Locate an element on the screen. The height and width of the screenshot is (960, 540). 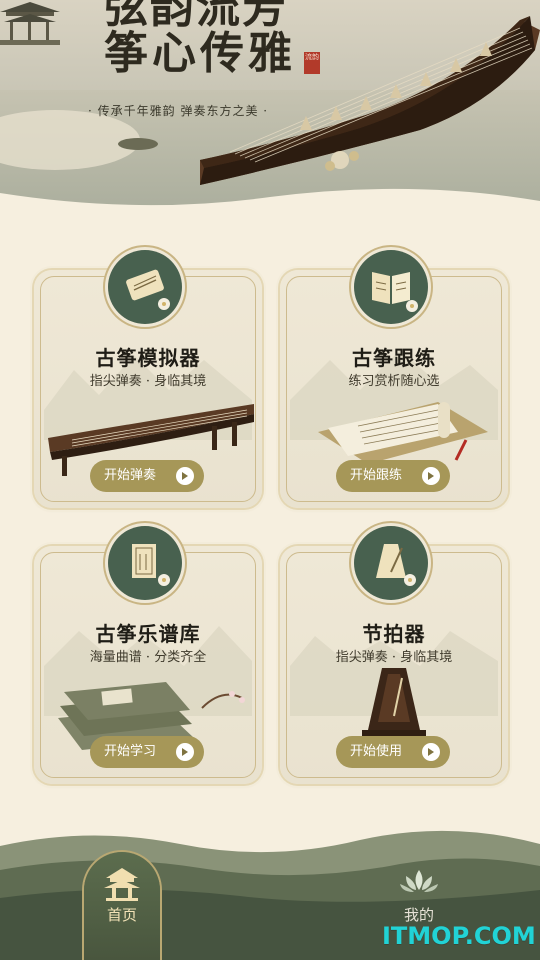
card-title: 古筝模拟器 is located at coordinates (148, 358).